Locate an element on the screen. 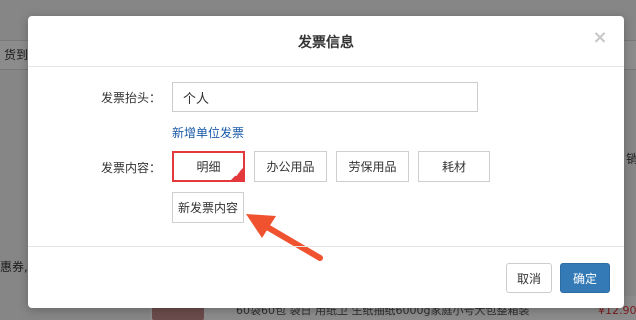  content-option-office-supplies: 办公用品 is located at coordinates (290, 166).